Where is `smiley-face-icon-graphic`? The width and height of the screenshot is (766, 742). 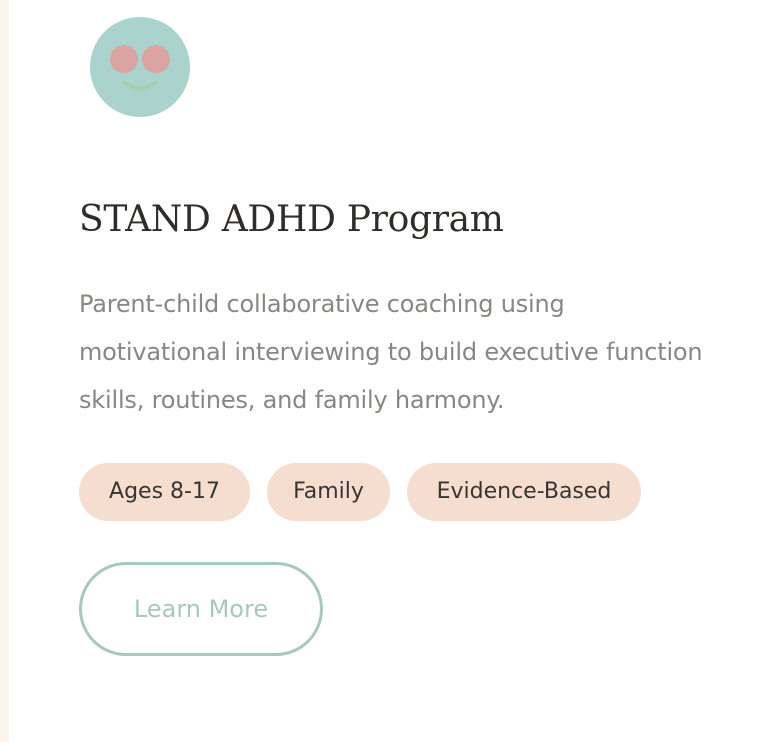
smiley-face-icon-graphic is located at coordinates (140, 67).